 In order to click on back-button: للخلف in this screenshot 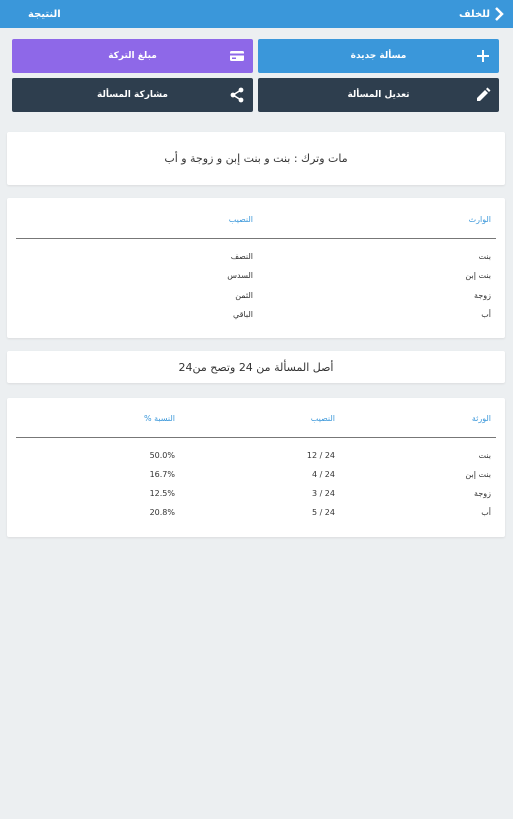, I will do `click(482, 14)`.